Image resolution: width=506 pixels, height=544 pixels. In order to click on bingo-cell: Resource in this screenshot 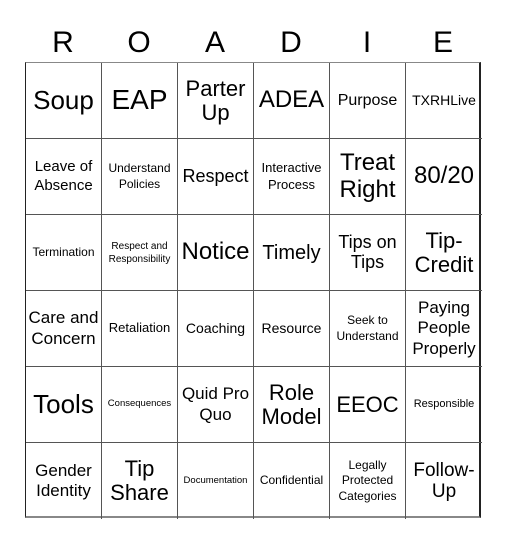, I will do `click(292, 329)`.